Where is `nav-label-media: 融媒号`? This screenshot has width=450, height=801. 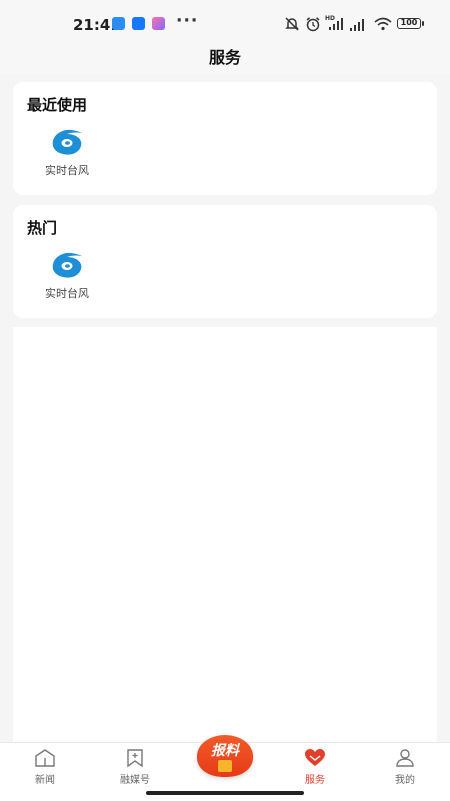 nav-label-media: 融媒号 is located at coordinates (135, 780).